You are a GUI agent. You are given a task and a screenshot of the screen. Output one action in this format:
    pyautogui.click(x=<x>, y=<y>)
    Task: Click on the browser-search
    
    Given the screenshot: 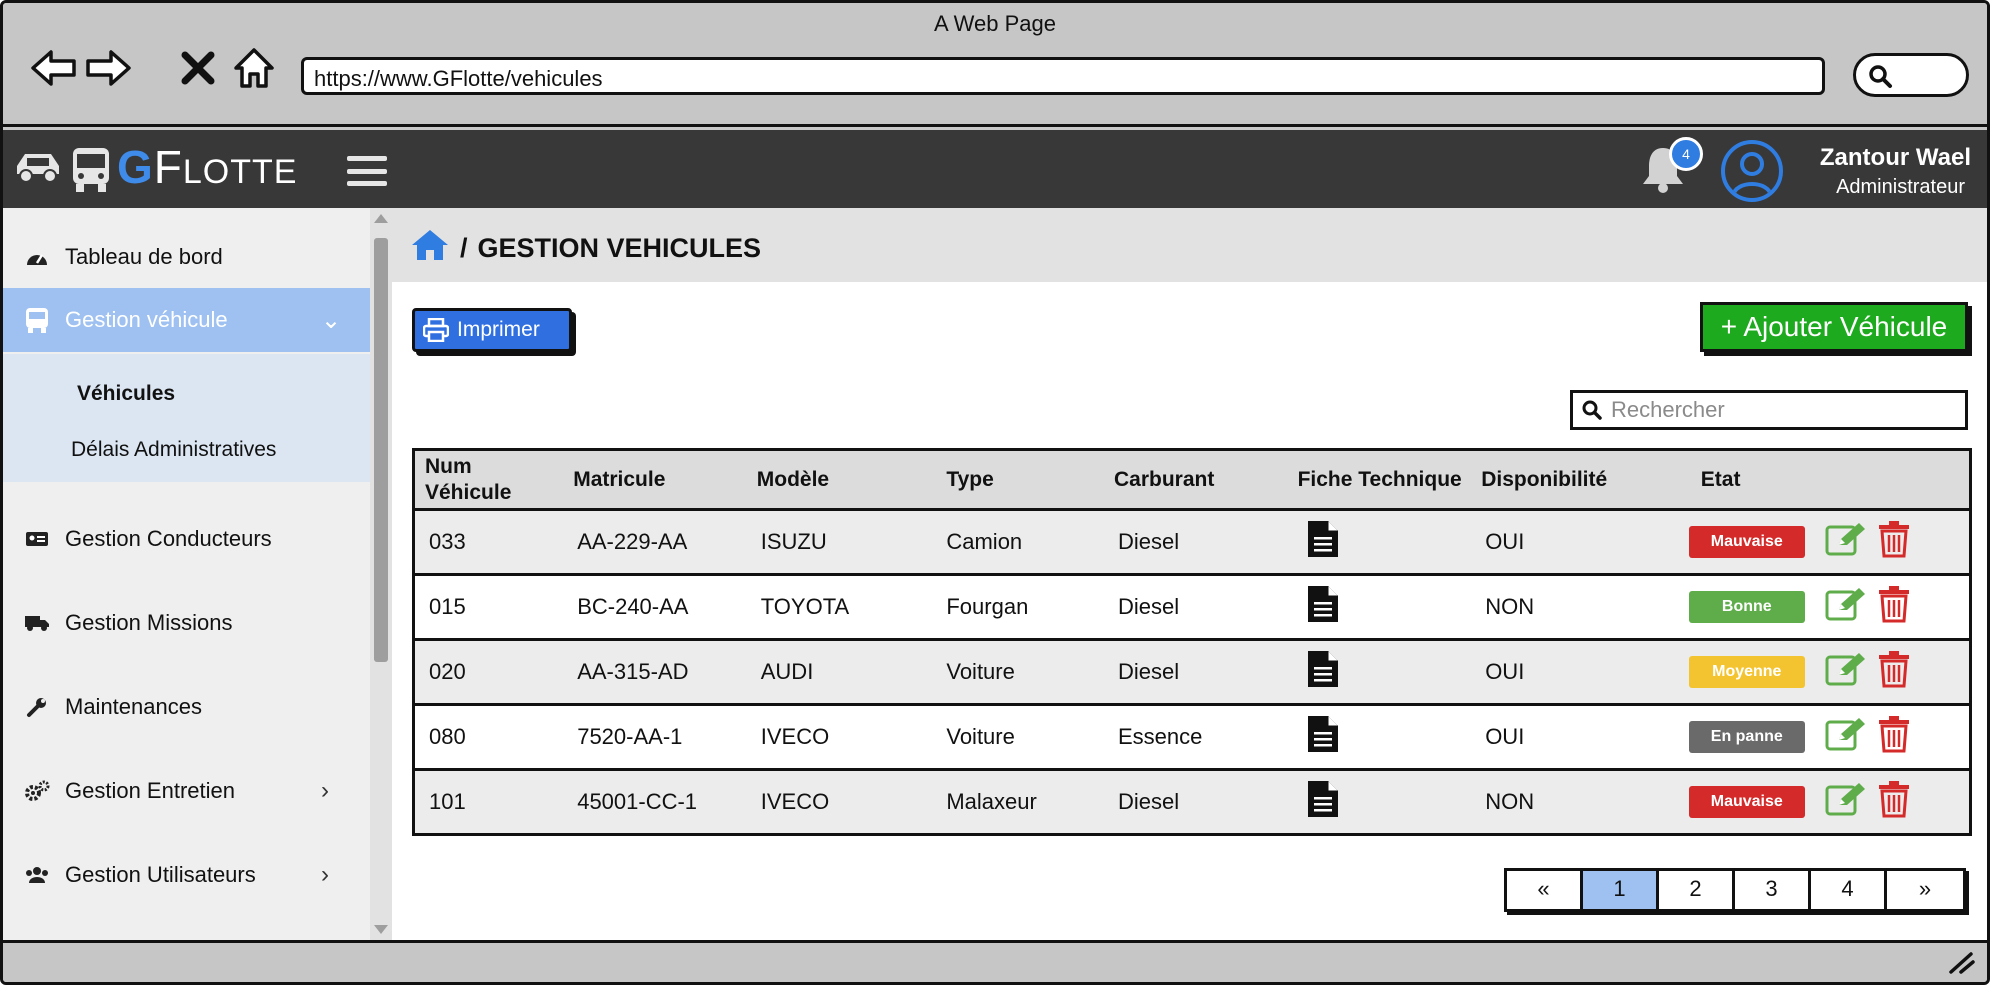 What is the action you would take?
    pyautogui.click(x=1911, y=75)
    